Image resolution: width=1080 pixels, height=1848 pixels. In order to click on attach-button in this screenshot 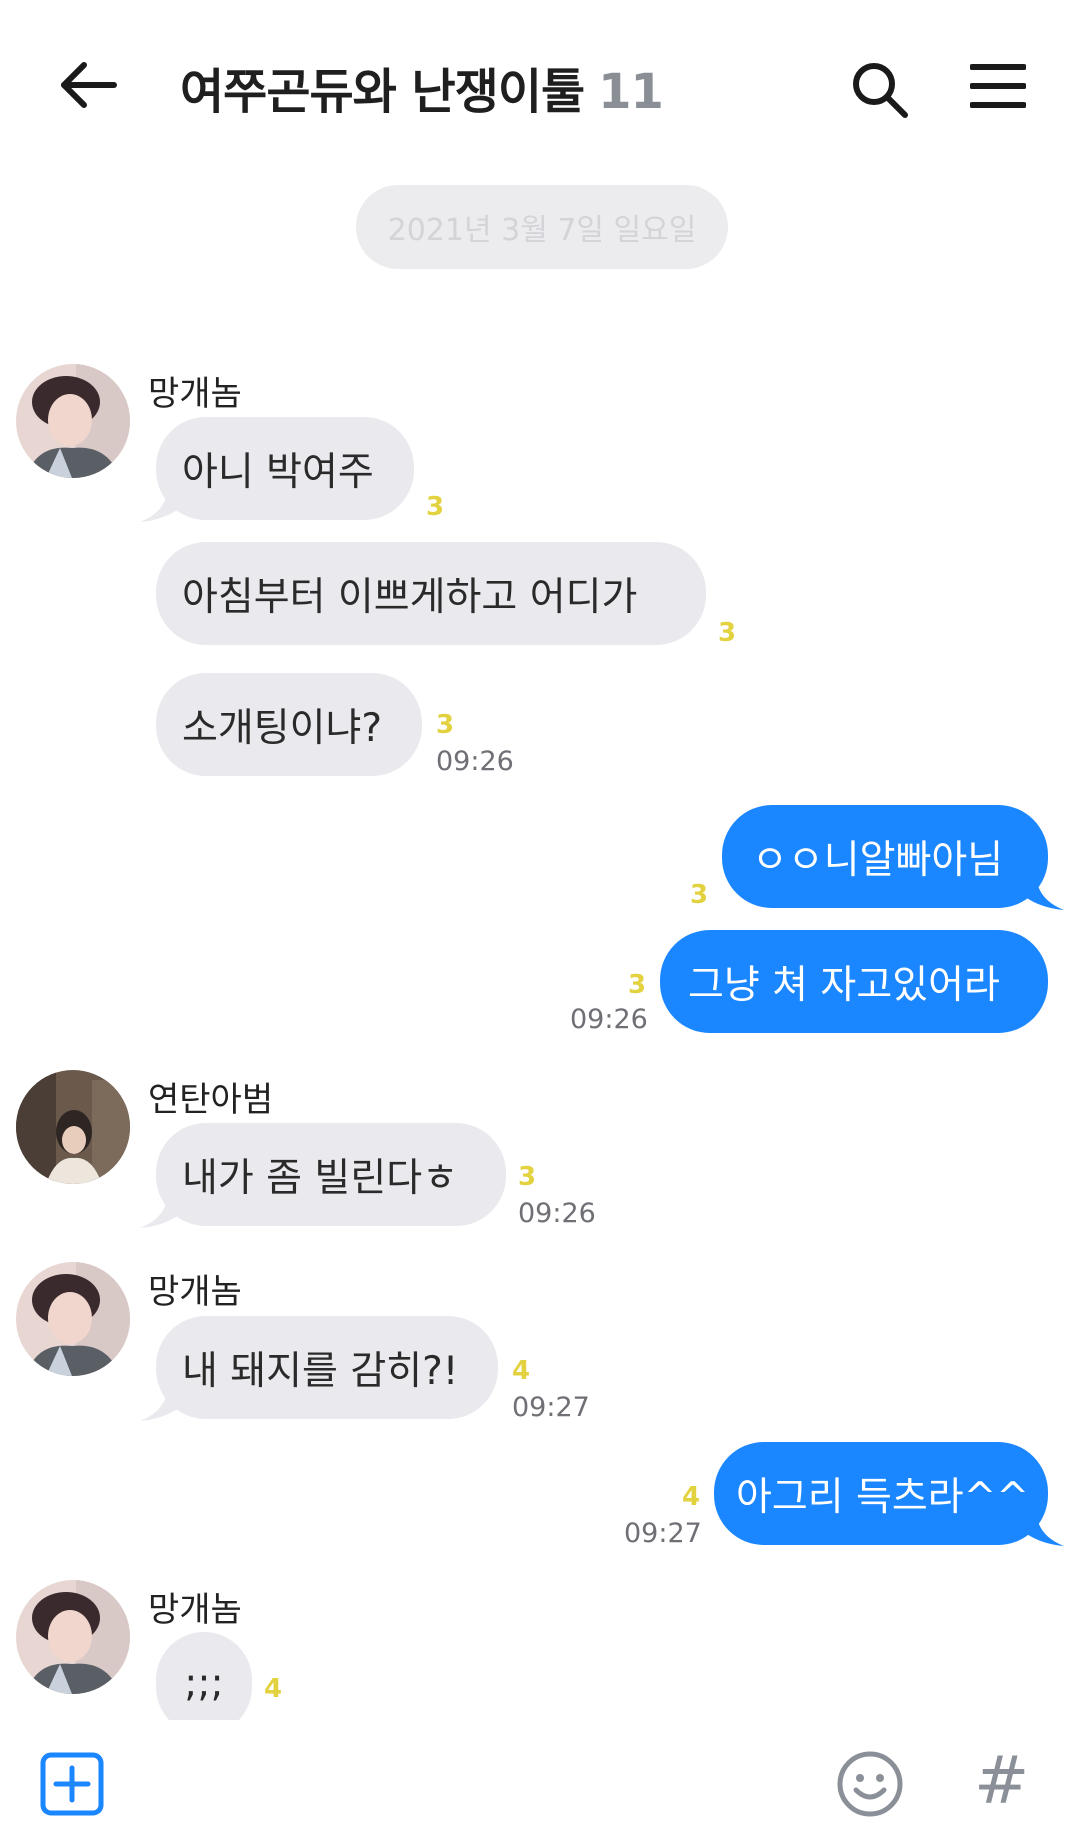, I will do `click(72, 1784)`.